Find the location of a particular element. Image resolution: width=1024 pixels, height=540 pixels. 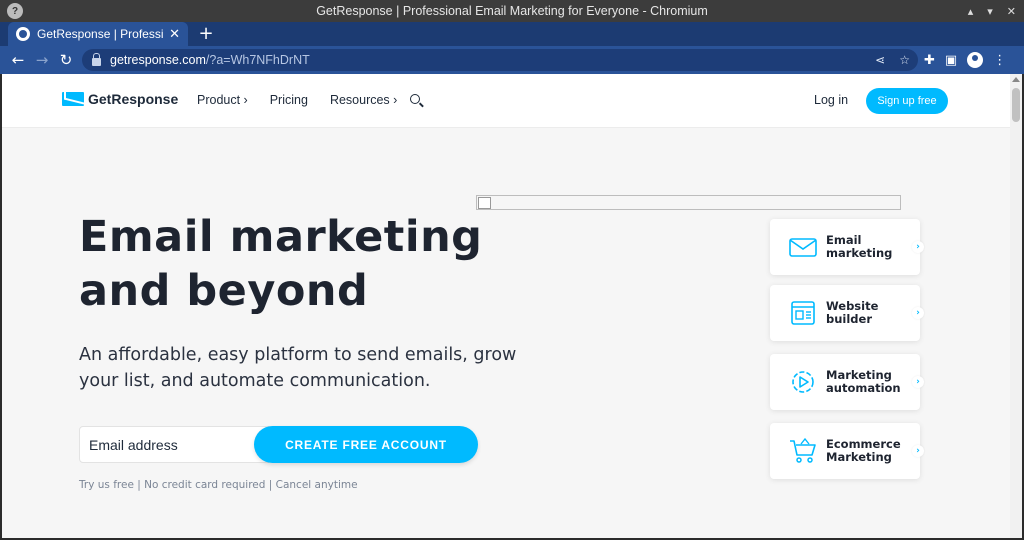

feature-card-marketing-automation: Marketing automation › is located at coordinates (847, 382).